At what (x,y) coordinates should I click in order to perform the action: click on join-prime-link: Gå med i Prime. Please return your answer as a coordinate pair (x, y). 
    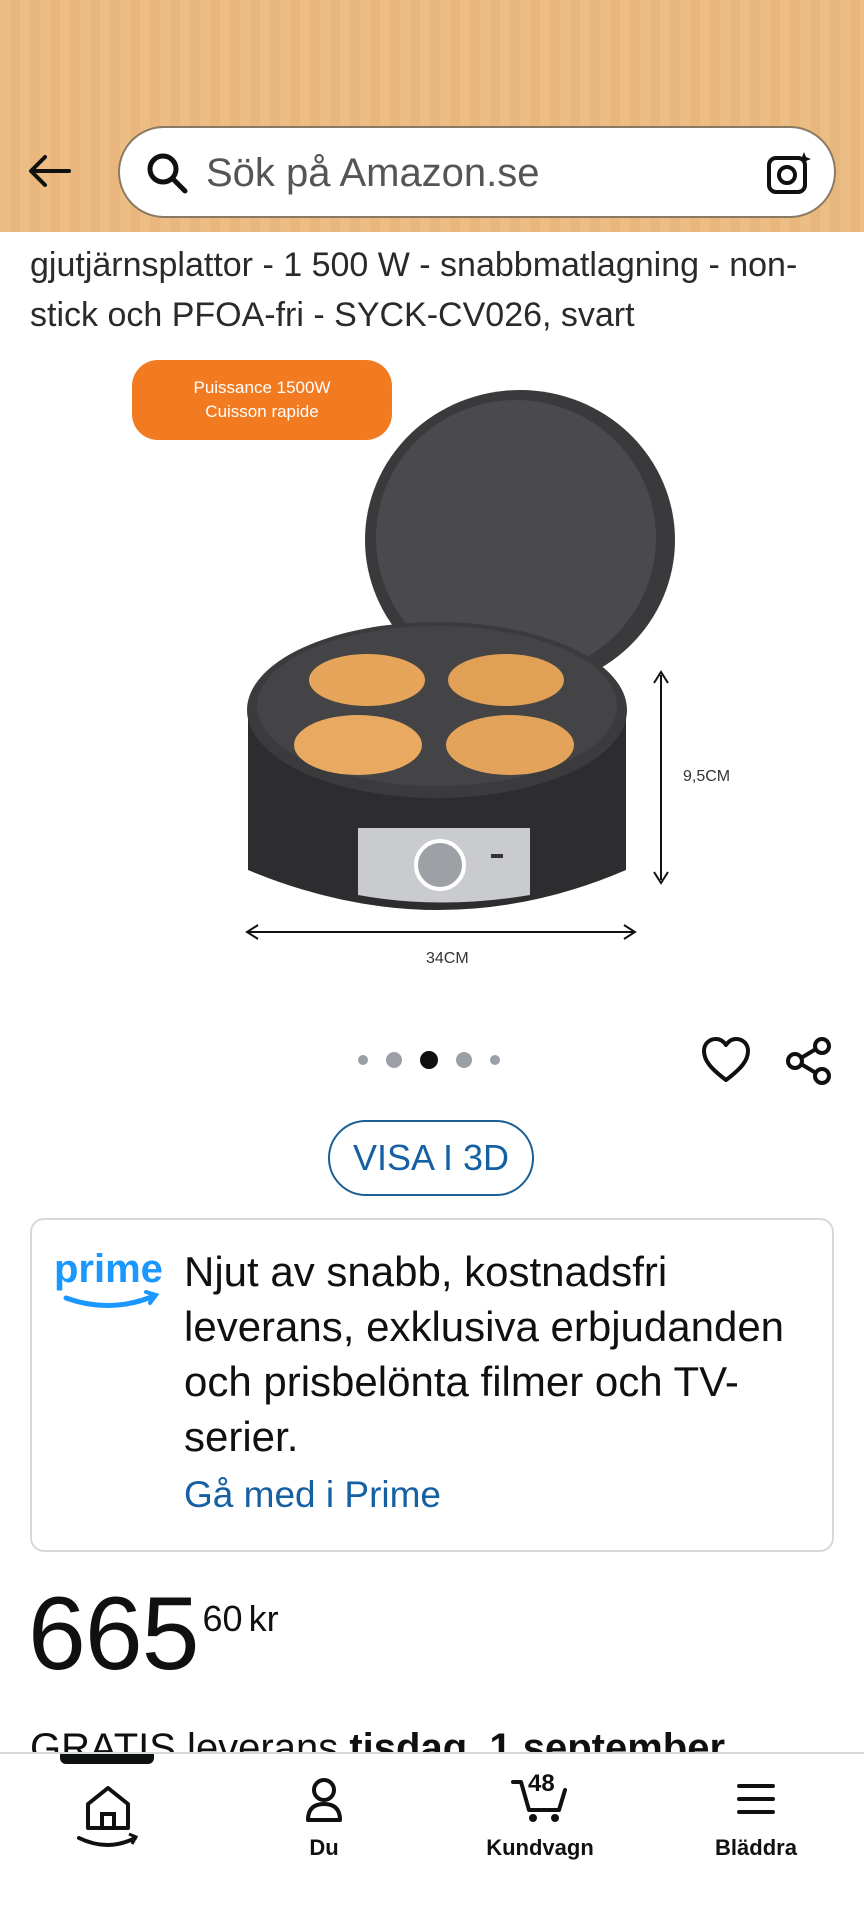
    Looking at the image, I should click on (312, 1495).